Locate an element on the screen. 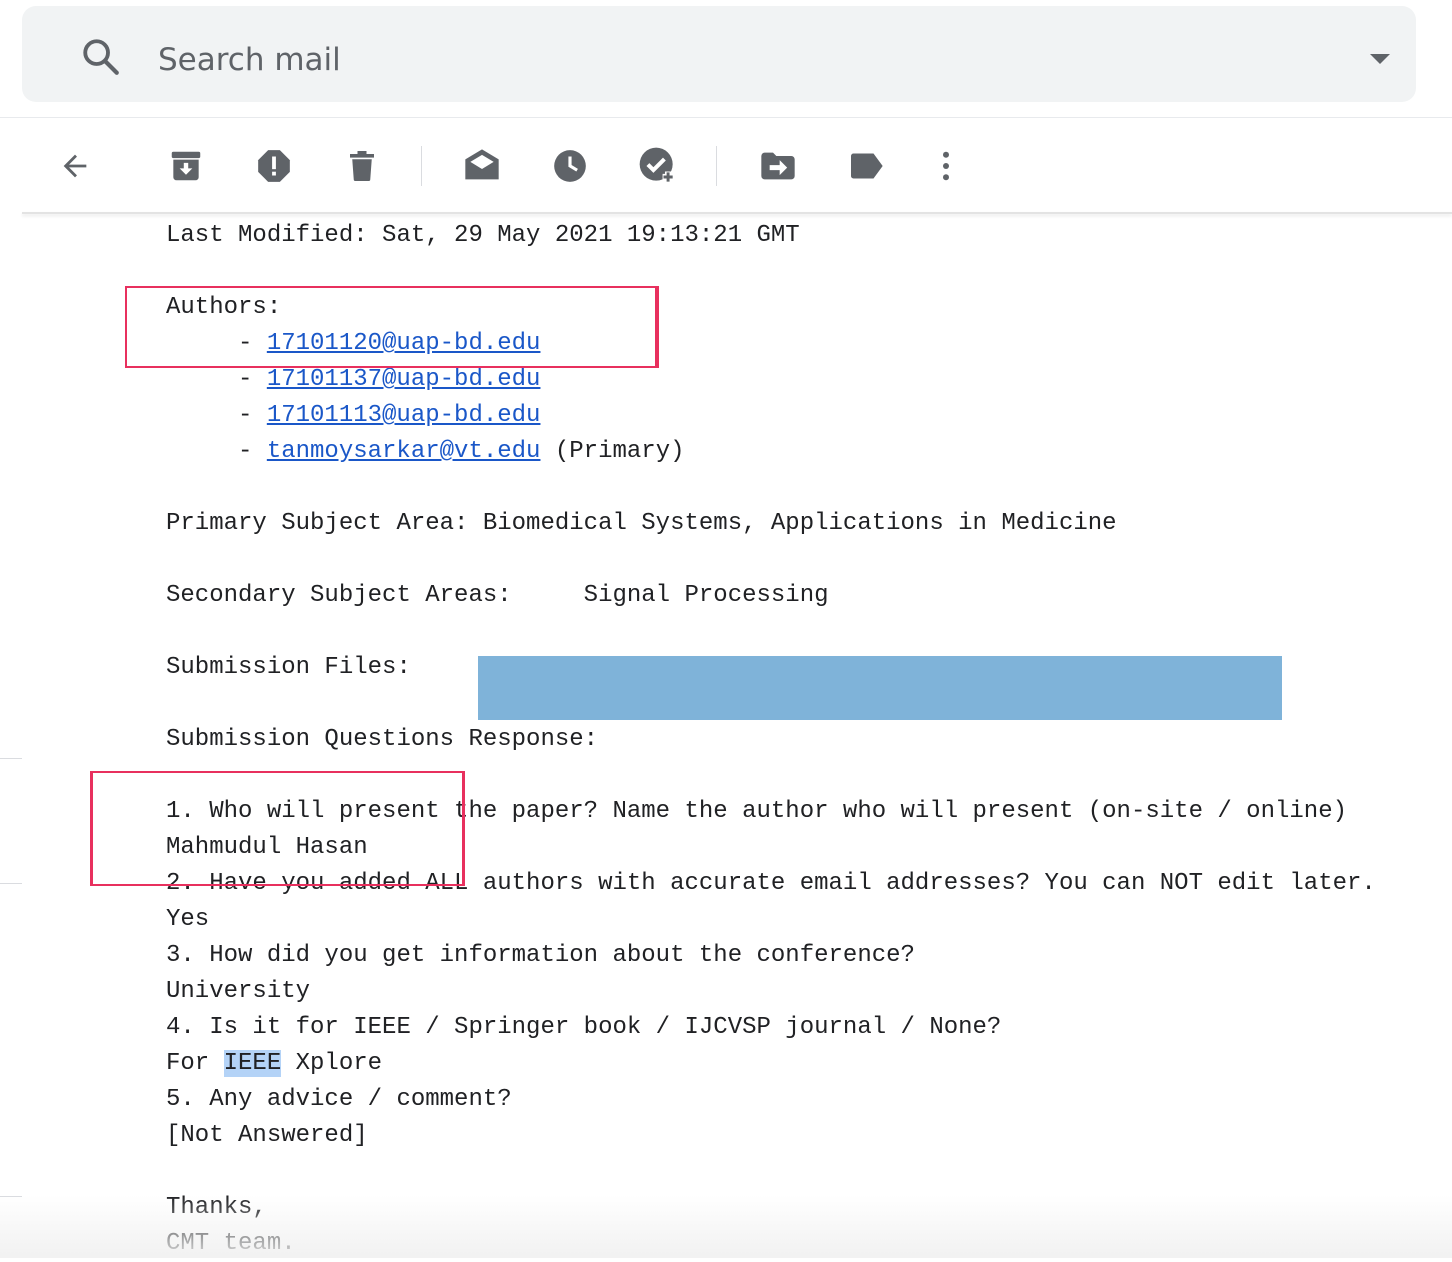 This screenshot has width=1452, height=1262. signoff: Thanks, is located at coordinates (216, 1207).